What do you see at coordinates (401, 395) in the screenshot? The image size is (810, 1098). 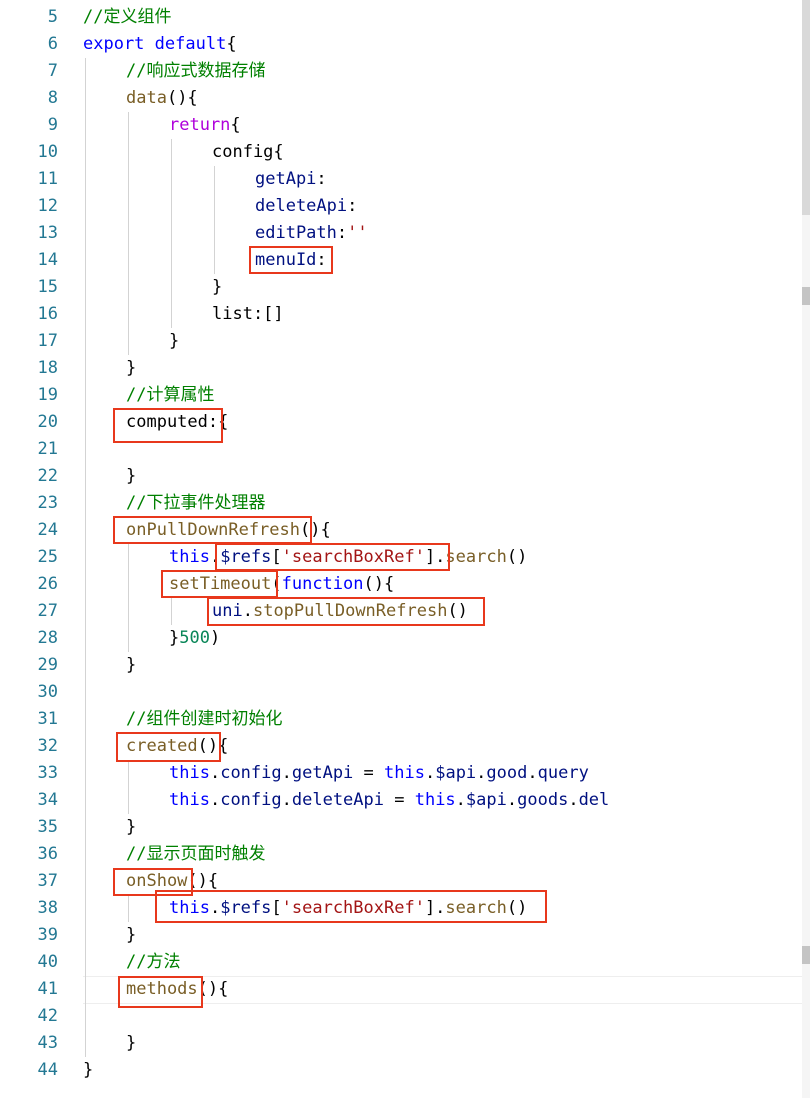 I see `code-line: 19 //计算属性` at bounding box center [401, 395].